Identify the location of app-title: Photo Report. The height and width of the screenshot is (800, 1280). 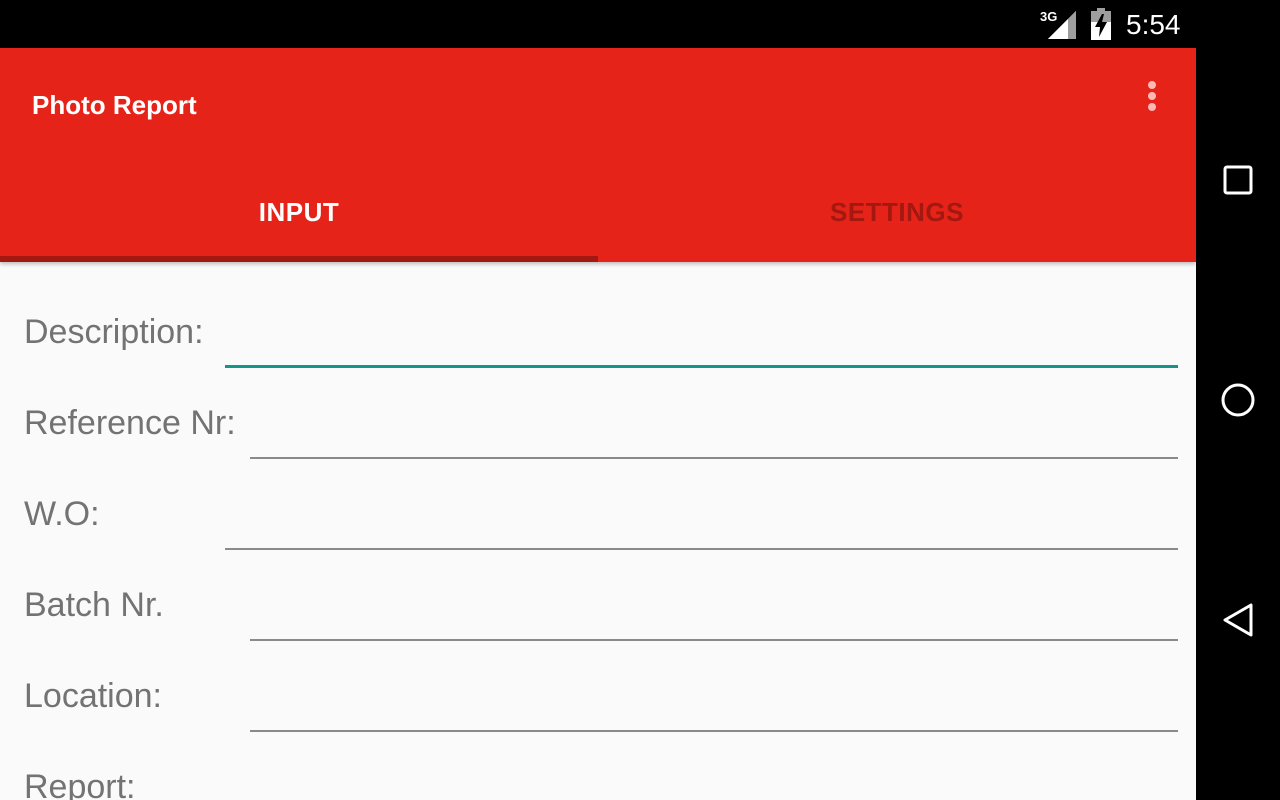
(114, 105).